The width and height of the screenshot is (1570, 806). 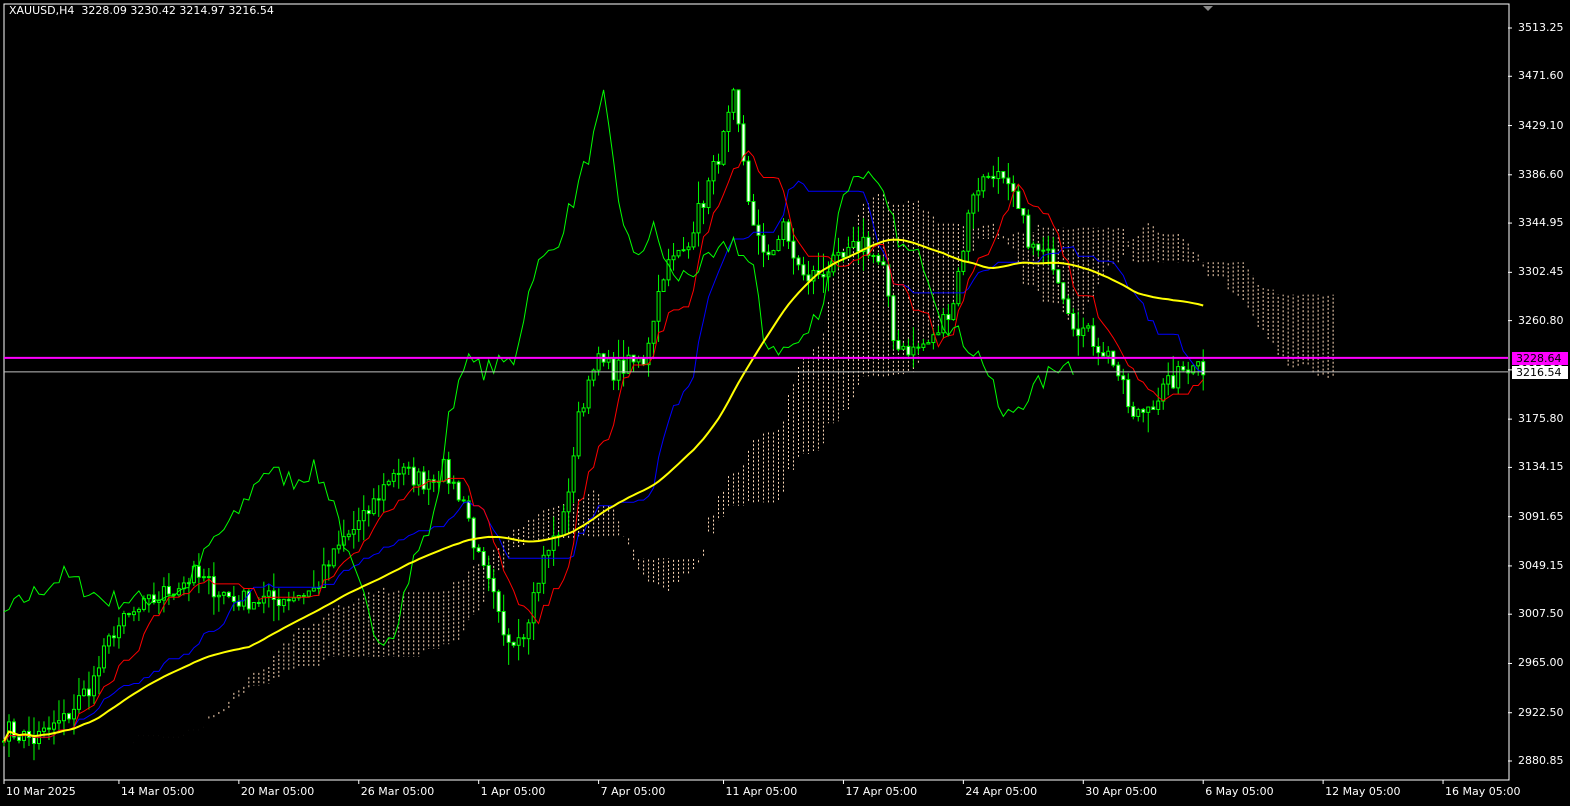 What do you see at coordinates (633, 791) in the screenshot?
I see `time-tick-label: 7 Apr 05:00` at bounding box center [633, 791].